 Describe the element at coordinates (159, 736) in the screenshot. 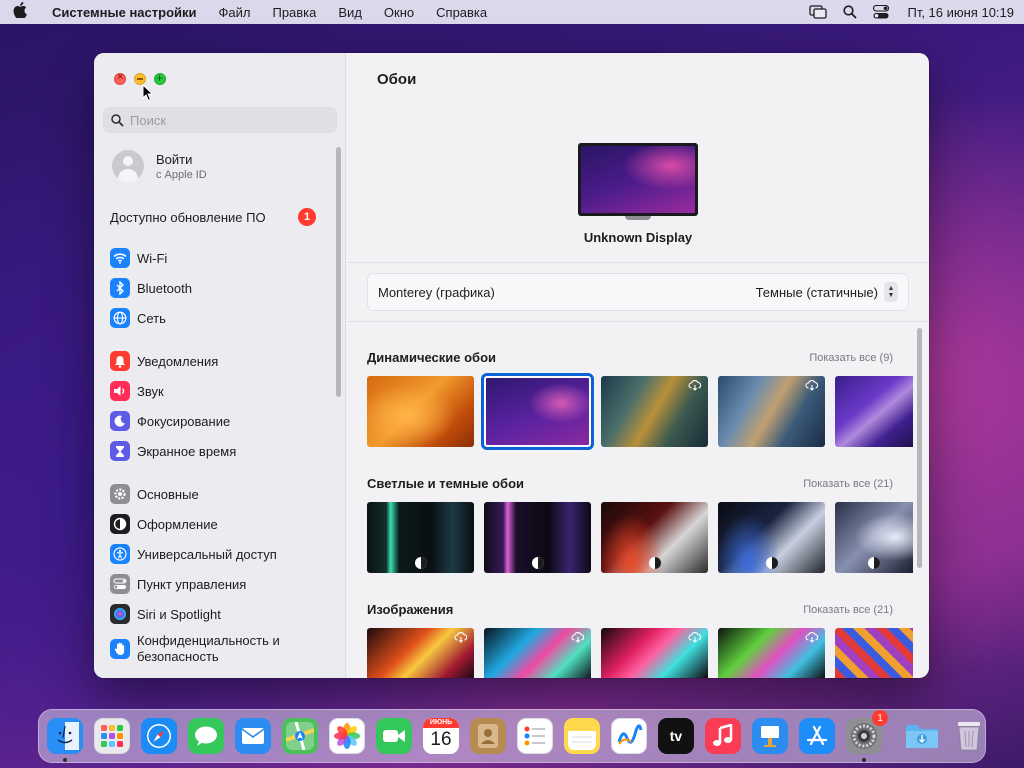

I see `safari-icon` at that location.